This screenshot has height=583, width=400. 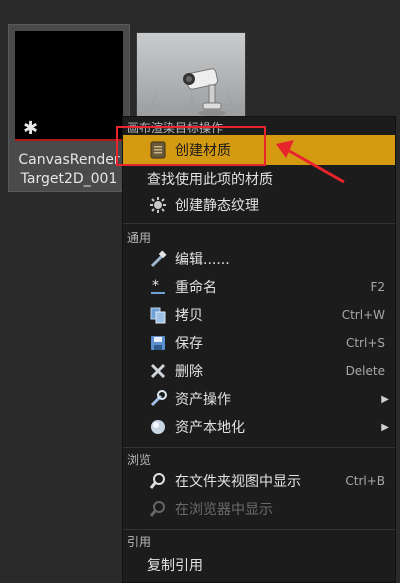 I want to click on section-header-render-target-actions: 画布渲染目标操作, so click(x=175, y=128).